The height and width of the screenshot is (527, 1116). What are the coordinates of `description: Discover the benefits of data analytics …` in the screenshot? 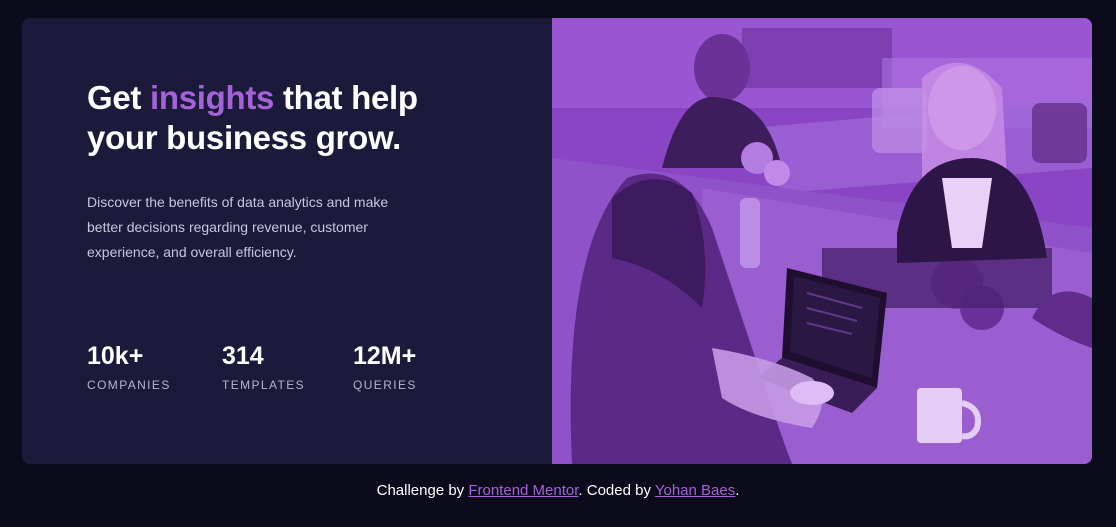 It's located at (238, 227).